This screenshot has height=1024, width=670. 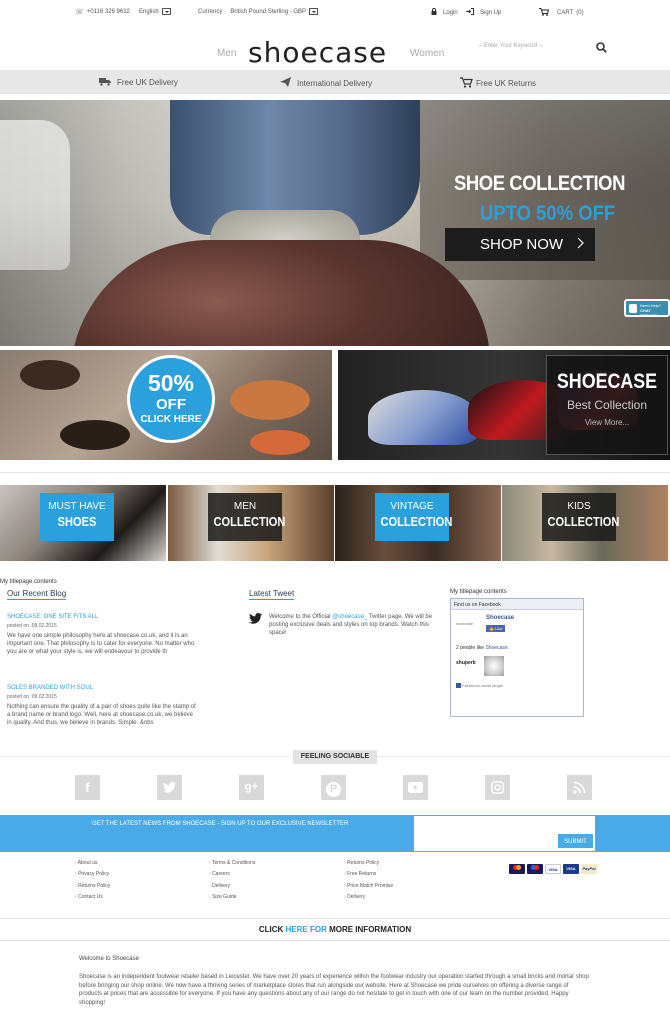 I want to click on collection-subtitle: Best Collection, so click(x=607, y=405).